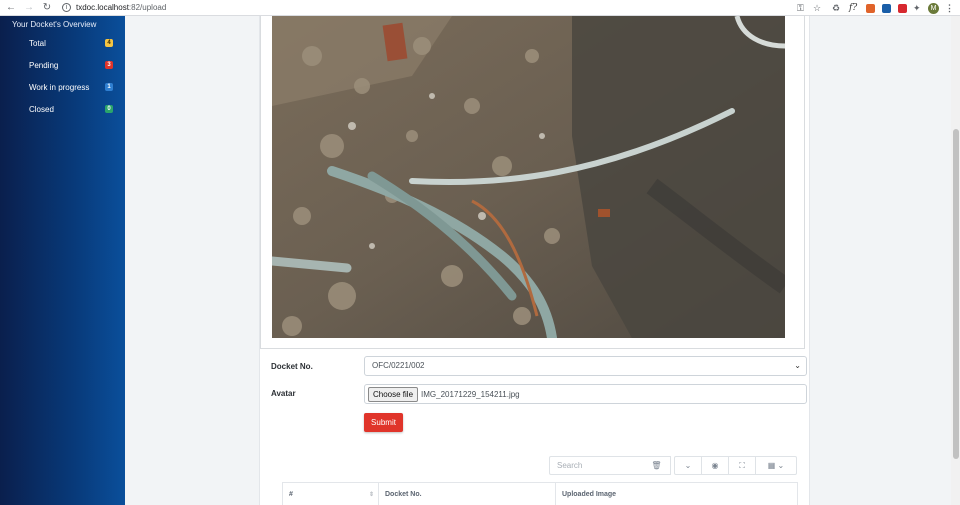 The width and height of the screenshot is (960, 505). What do you see at coordinates (62, 65) in the screenshot?
I see `sidebar-item-pending: Pending 3` at bounding box center [62, 65].